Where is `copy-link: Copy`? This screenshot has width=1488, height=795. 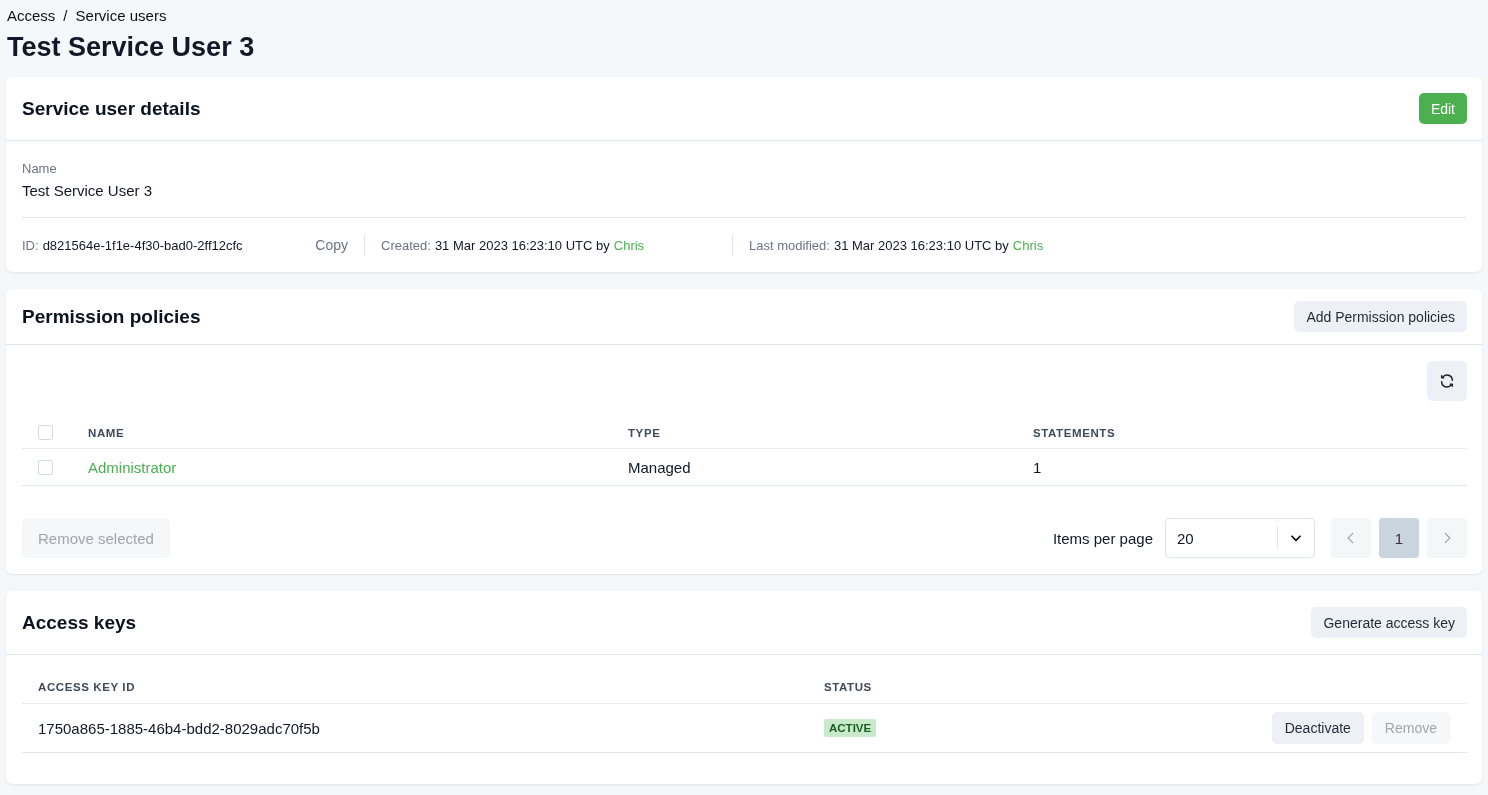
copy-link: Copy is located at coordinates (331, 245).